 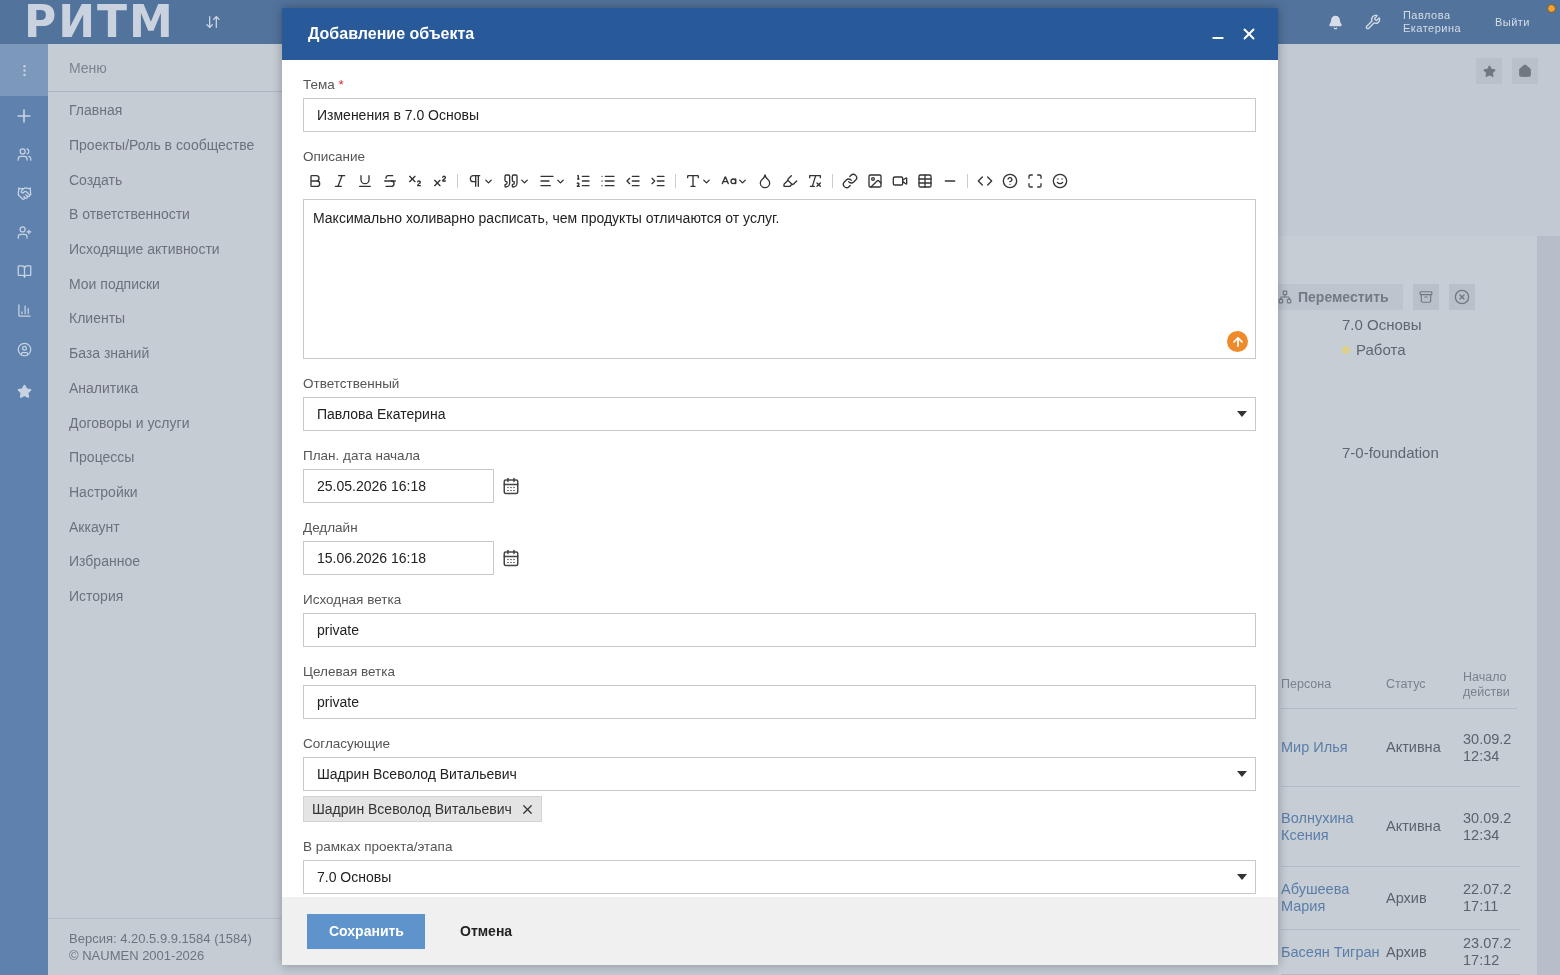 I want to click on field-label: Описание, so click(x=335, y=156).